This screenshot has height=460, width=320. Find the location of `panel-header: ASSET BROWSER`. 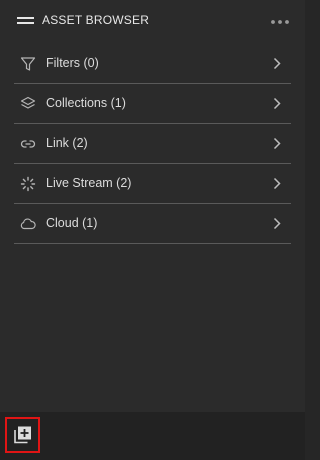

panel-header: ASSET BROWSER is located at coordinates (152, 21).